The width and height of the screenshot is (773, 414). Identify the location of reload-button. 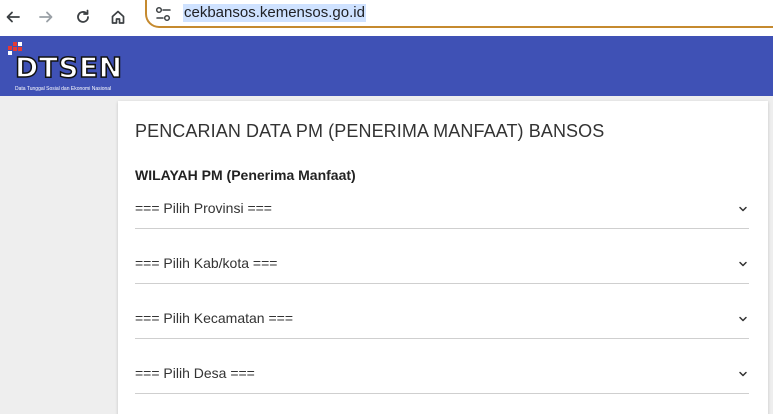
(83, 17).